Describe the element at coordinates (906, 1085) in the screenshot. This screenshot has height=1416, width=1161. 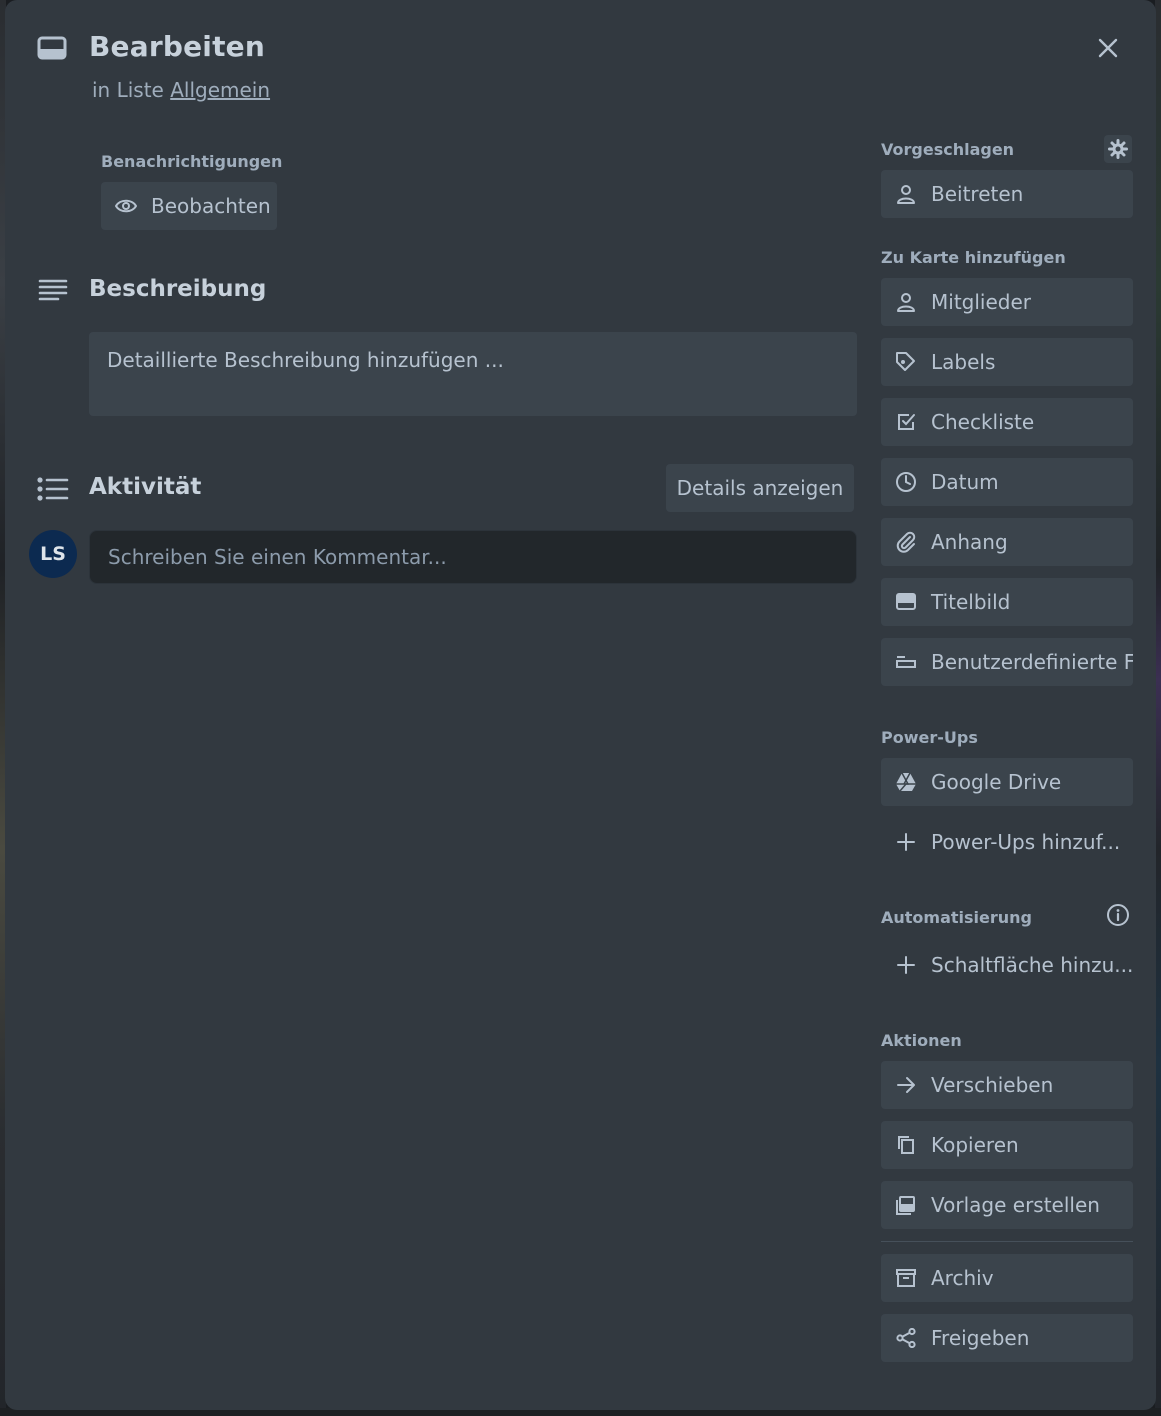
I see `arrow-right-icon` at that location.